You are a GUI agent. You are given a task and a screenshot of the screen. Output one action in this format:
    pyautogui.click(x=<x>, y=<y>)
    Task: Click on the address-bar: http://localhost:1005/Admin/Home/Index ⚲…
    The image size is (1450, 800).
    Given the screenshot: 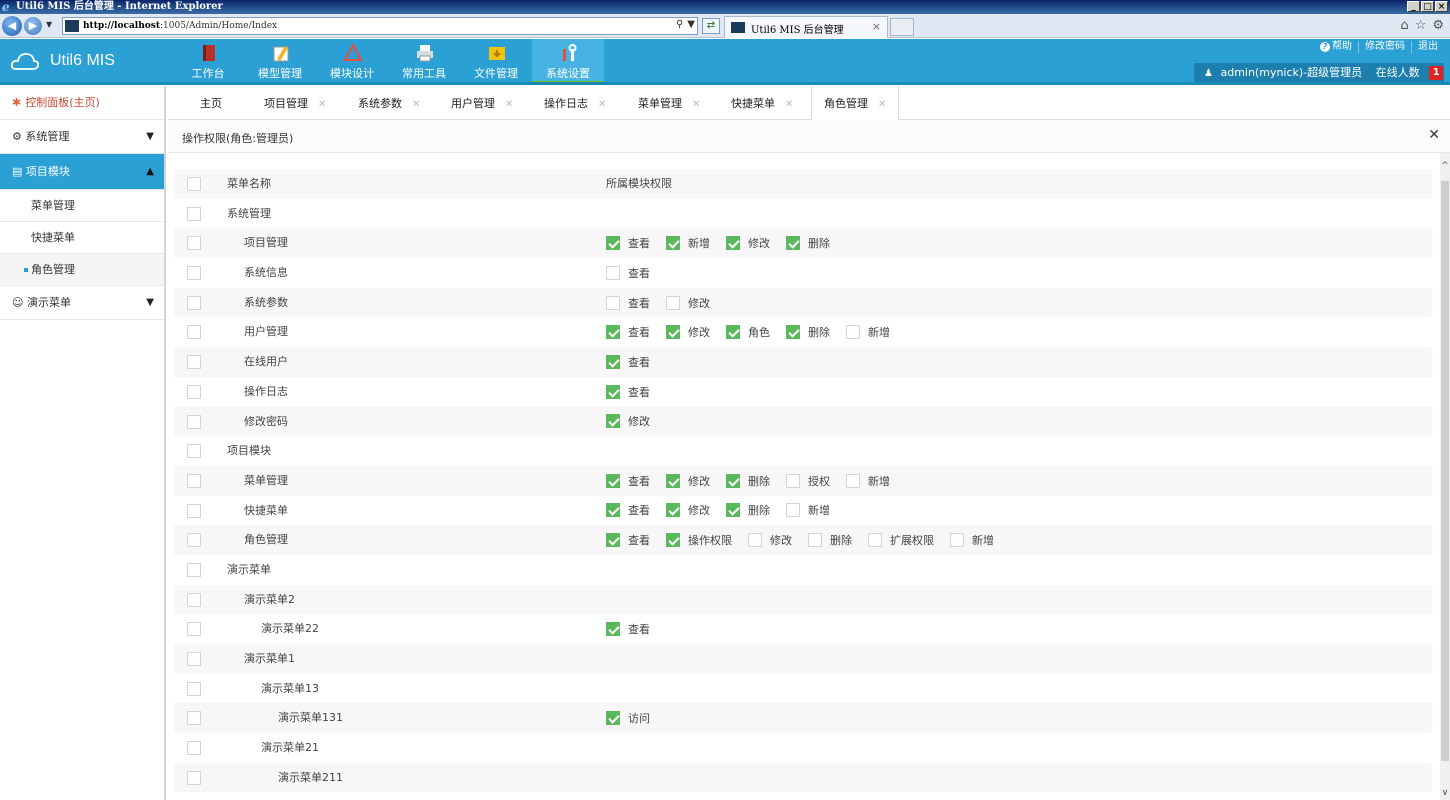 What is the action you would take?
    pyautogui.click(x=380, y=26)
    